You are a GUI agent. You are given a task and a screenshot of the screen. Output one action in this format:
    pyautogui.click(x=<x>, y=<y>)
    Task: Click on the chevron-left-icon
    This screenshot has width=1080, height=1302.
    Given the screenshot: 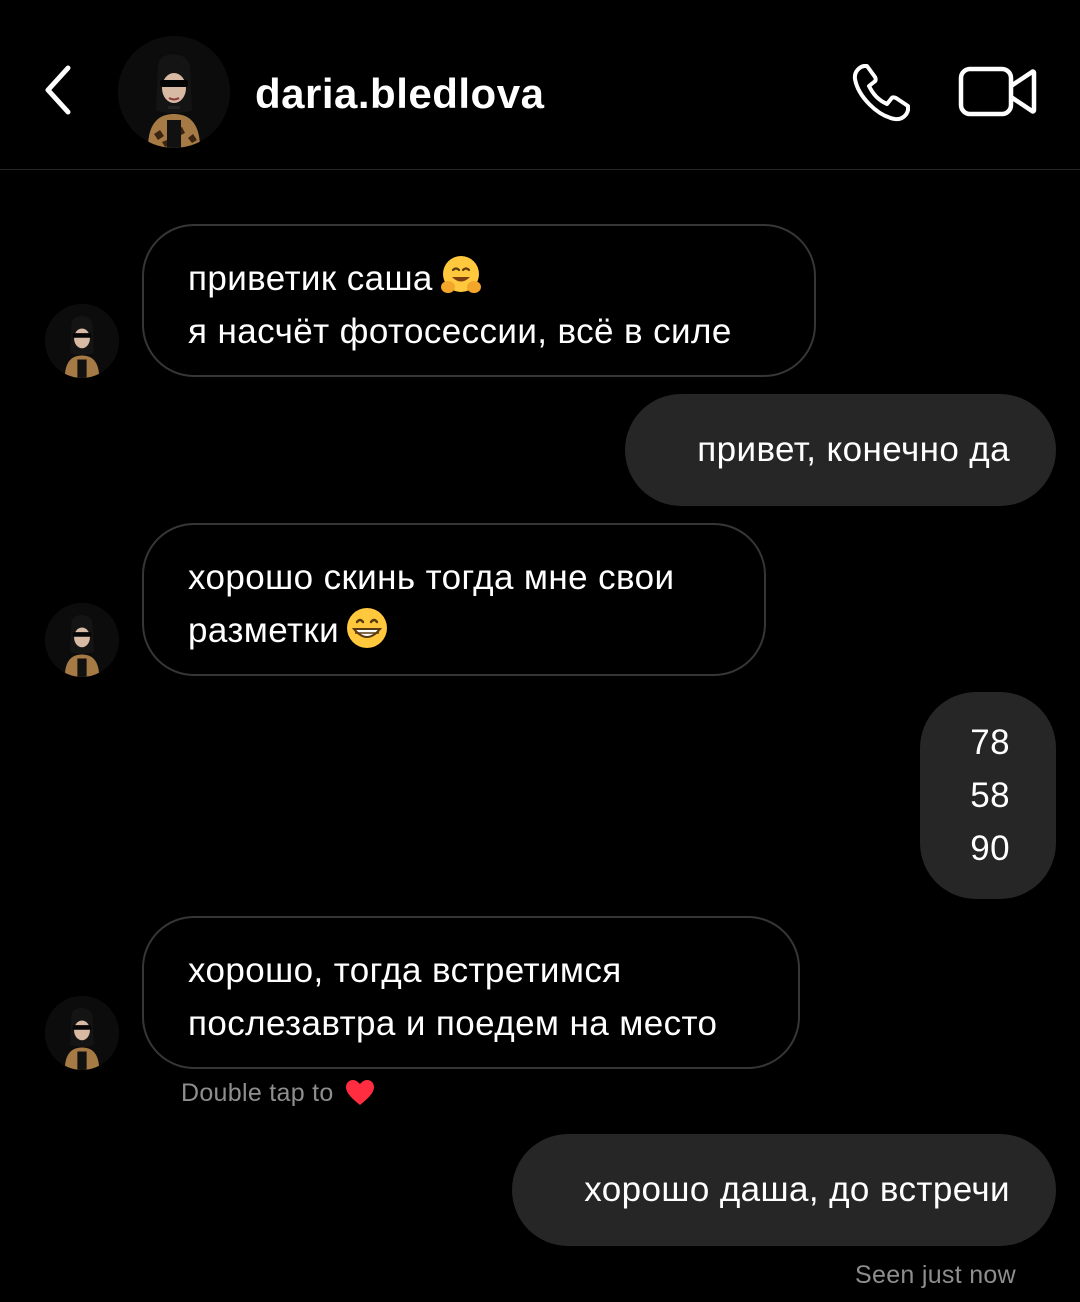 What is the action you would take?
    pyautogui.click(x=58, y=90)
    